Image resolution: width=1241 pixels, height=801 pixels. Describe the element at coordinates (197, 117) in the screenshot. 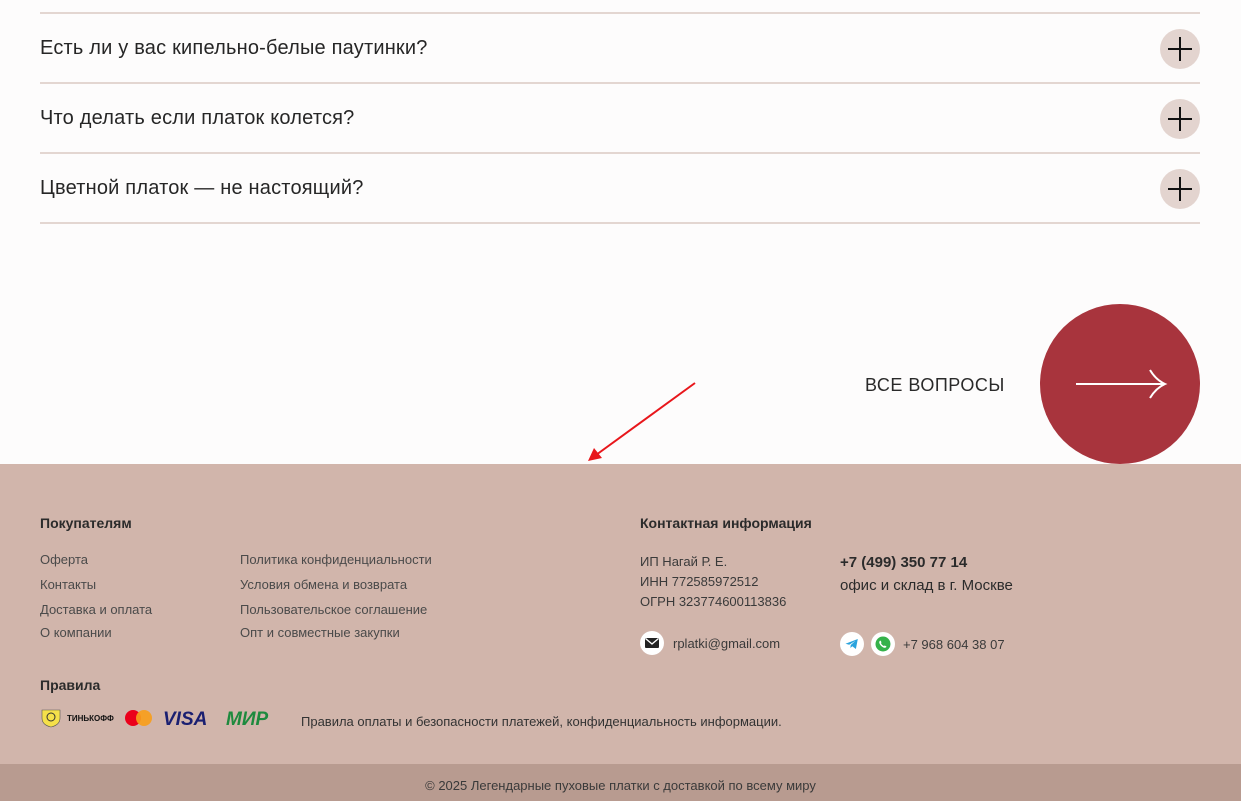

I see `faq-question: Что делать если платок колется?` at that location.